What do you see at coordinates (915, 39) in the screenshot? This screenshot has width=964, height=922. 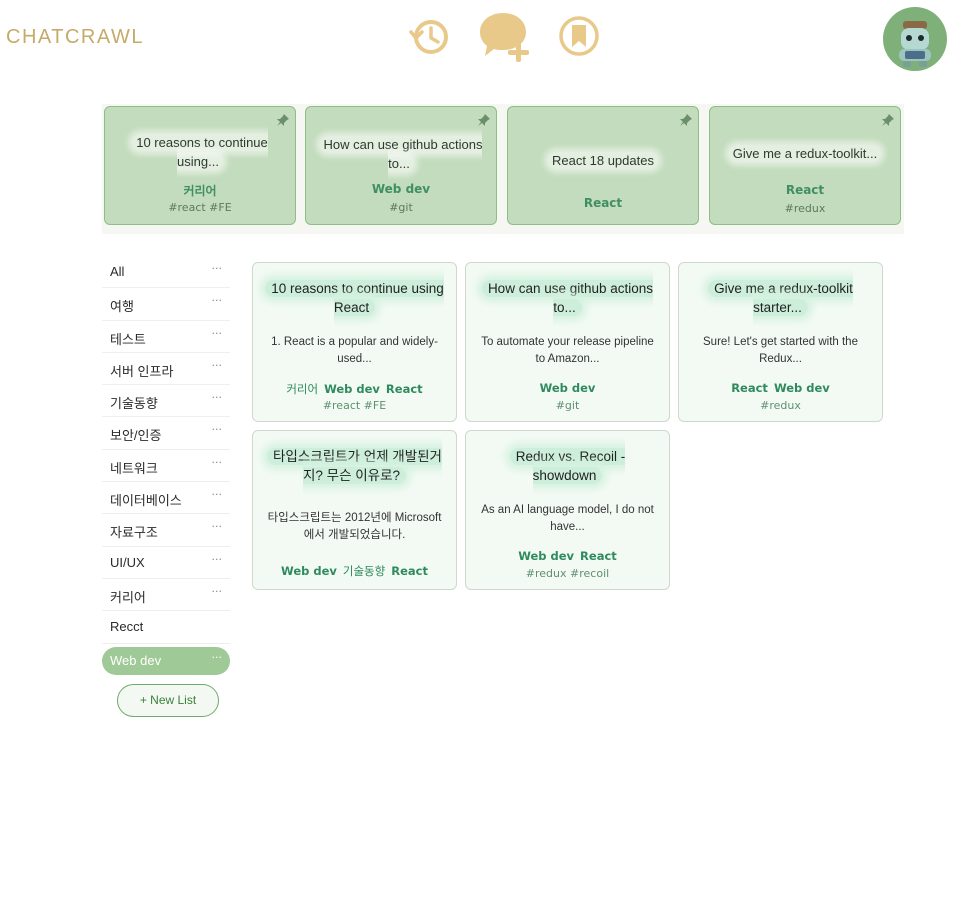 I see `avatar` at bounding box center [915, 39].